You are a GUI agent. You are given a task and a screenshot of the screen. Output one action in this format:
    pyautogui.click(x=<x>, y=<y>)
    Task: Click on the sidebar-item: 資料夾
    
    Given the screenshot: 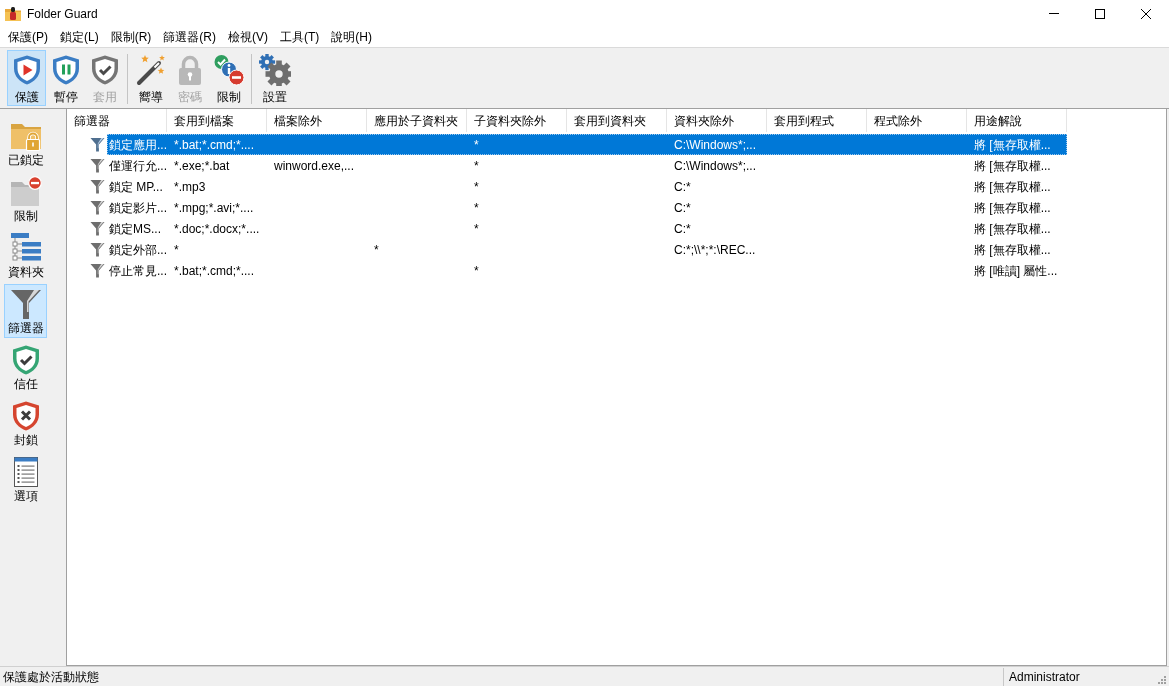 What is the action you would take?
    pyautogui.click(x=25, y=255)
    